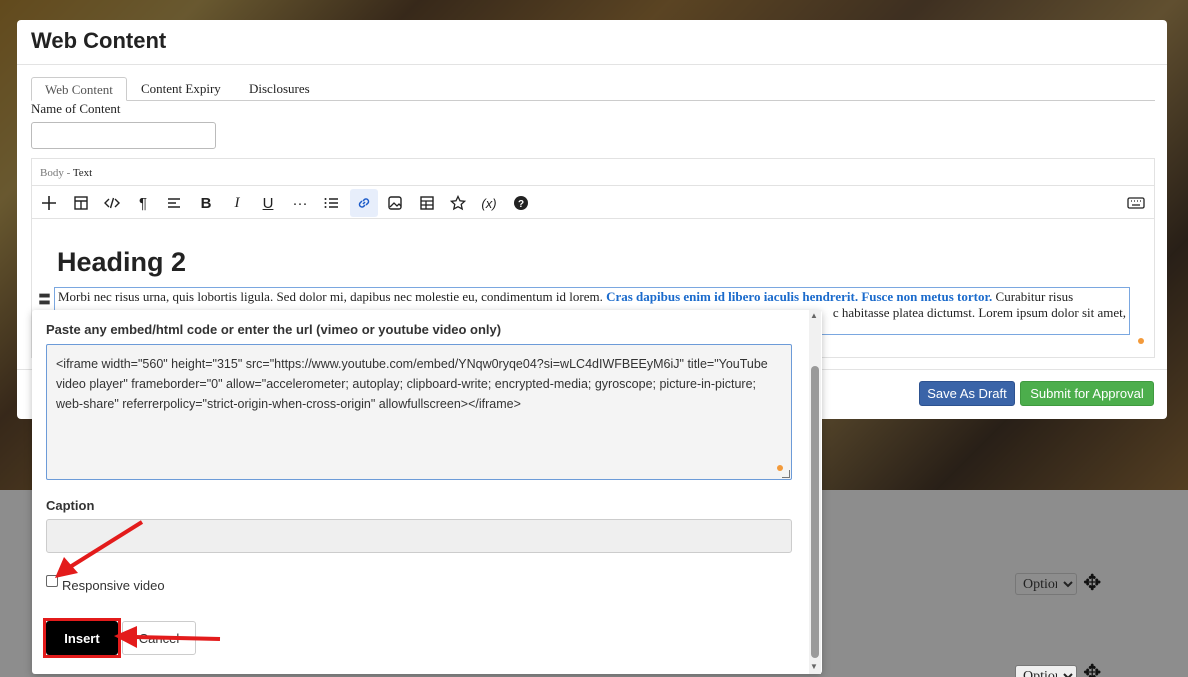  I want to click on tab-disclosures: Disclosures, so click(279, 89).